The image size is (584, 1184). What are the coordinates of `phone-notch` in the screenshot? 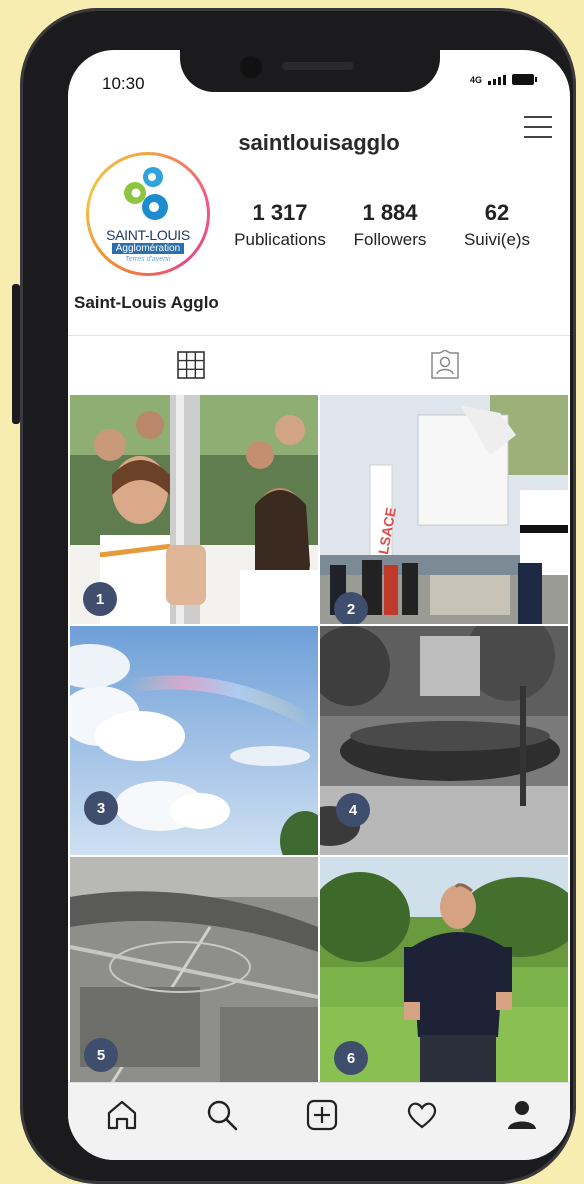 It's located at (310, 70).